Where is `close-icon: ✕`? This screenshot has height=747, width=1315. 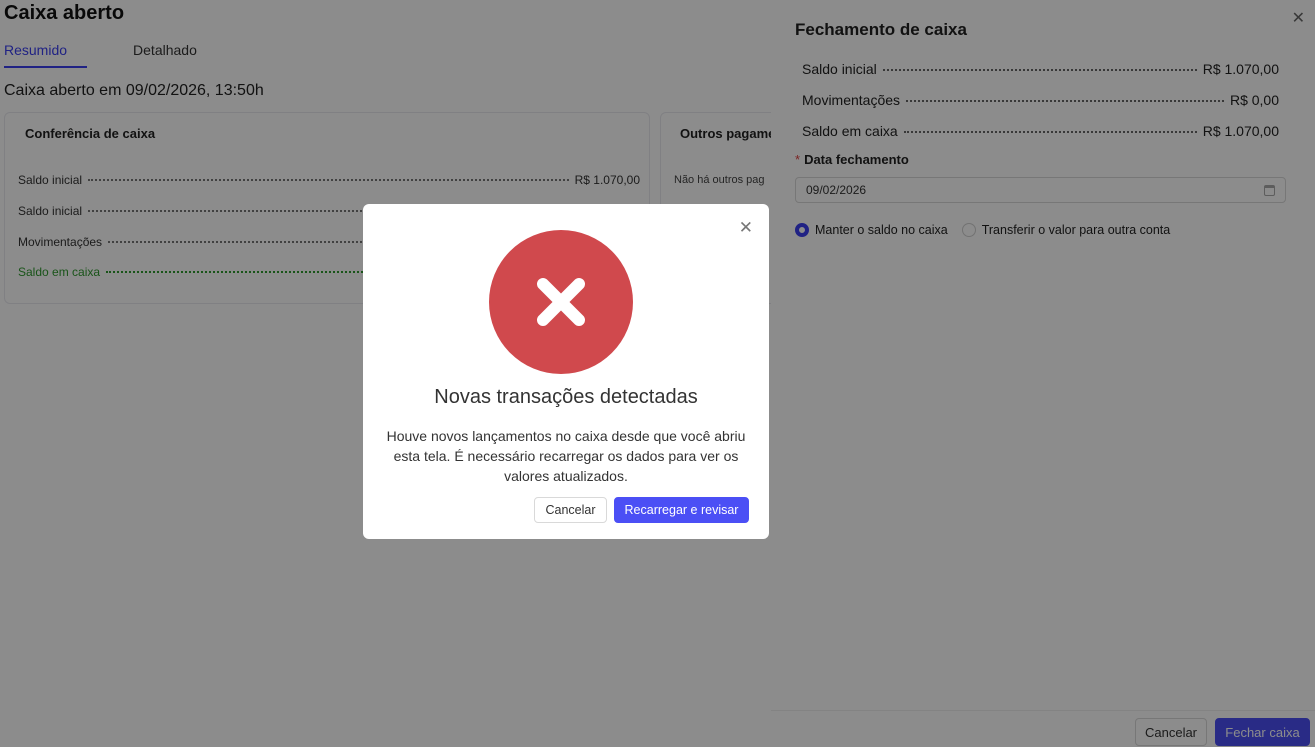 close-icon: ✕ is located at coordinates (746, 228).